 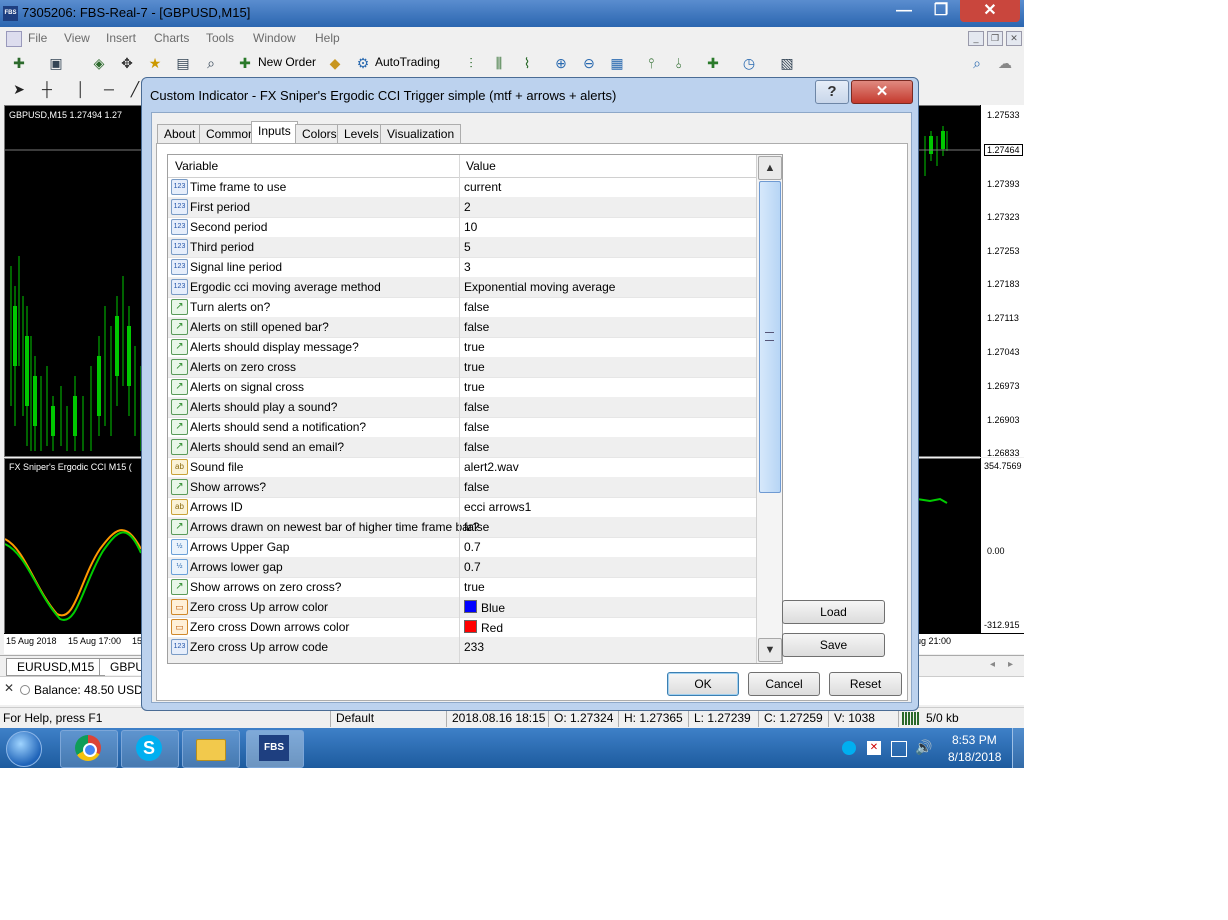 What do you see at coordinates (89, 749) in the screenshot?
I see `chrome-taskbar-button` at bounding box center [89, 749].